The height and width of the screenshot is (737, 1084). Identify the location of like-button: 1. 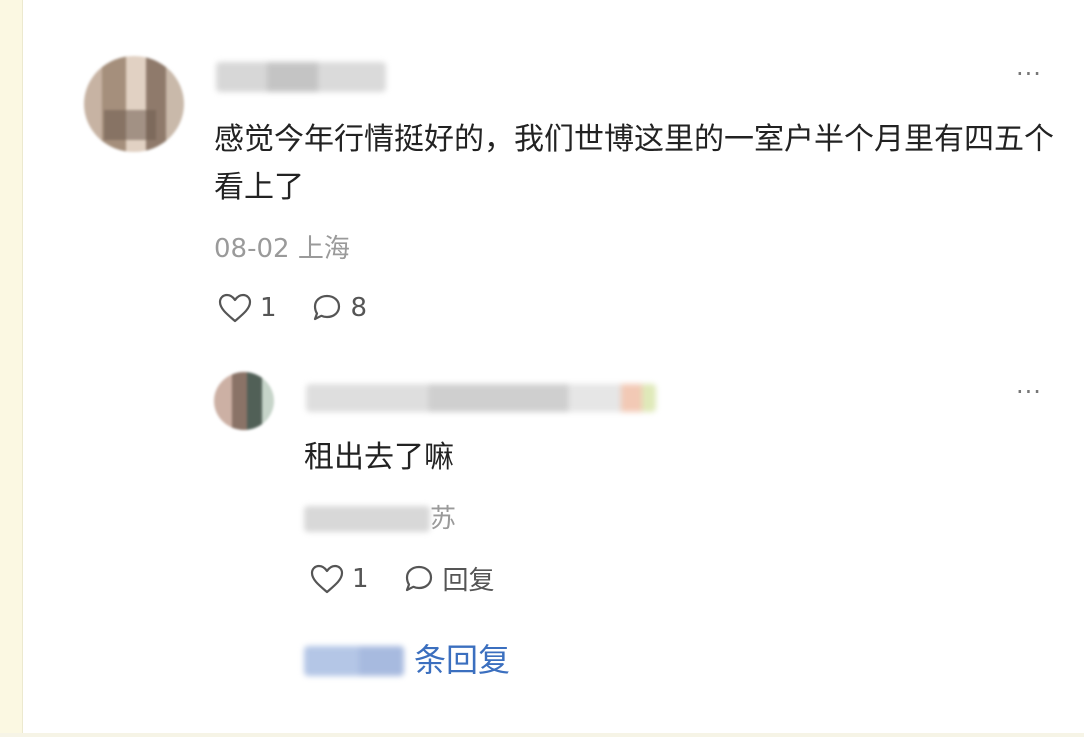
(247, 308).